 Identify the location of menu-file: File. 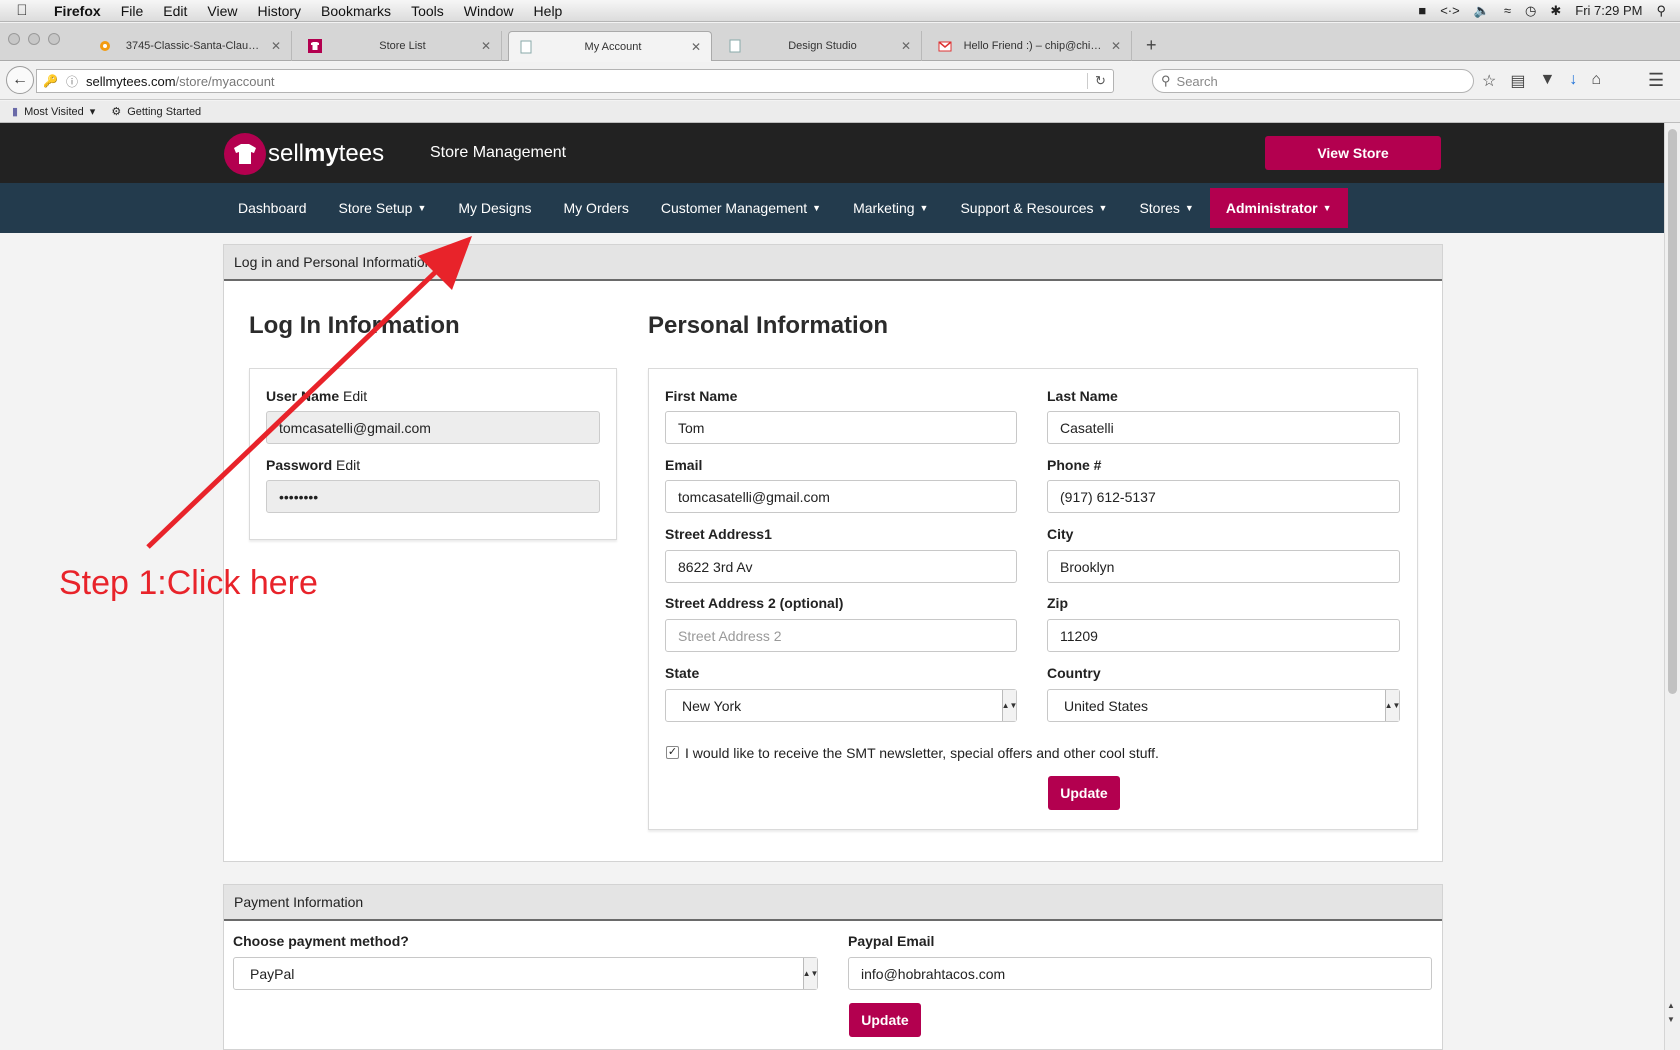
(132, 11).